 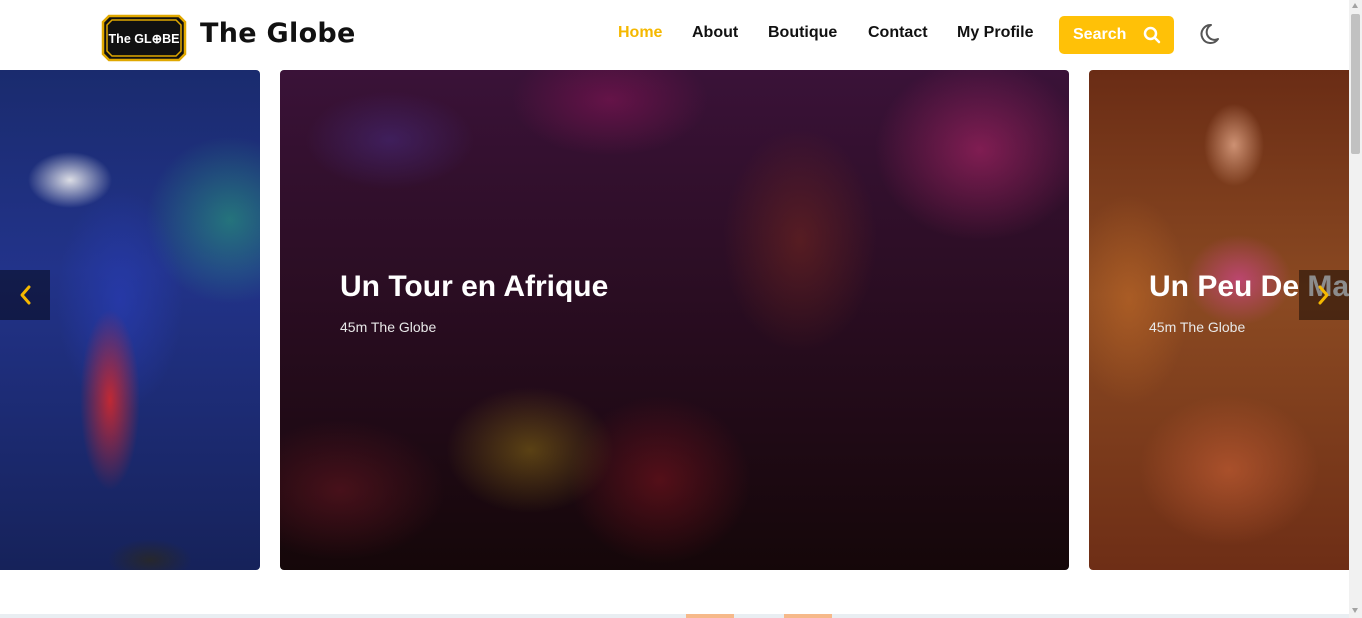 I want to click on carousel-next-button, so click(x=1324, y=295).